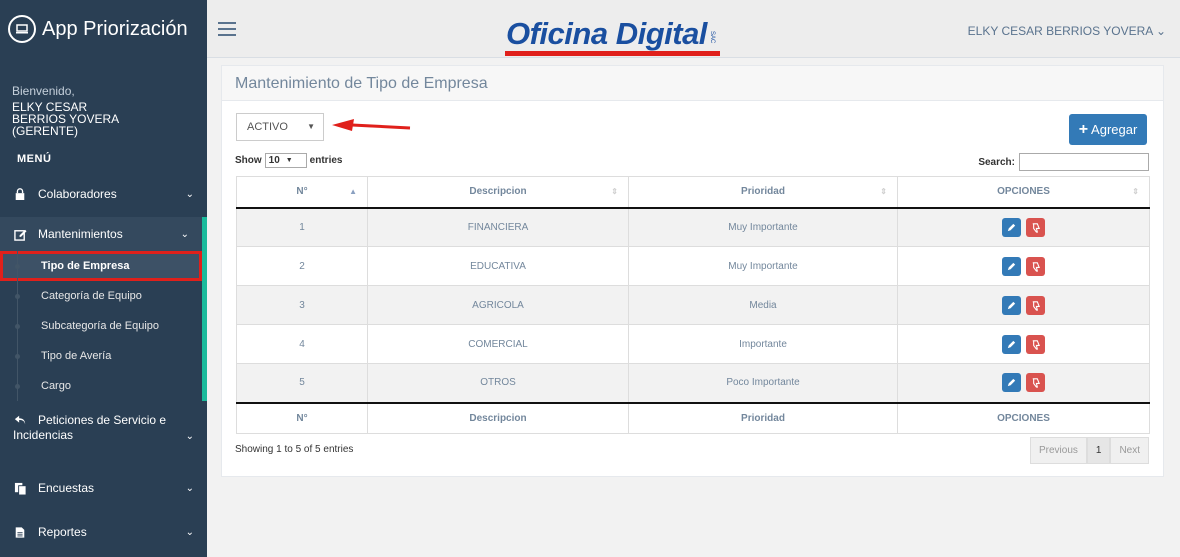 This screenshot has height=557, width=1180. Describe the element at coordinates (302, 344) in the screenshot. I see `cell-n: 4` at that location.